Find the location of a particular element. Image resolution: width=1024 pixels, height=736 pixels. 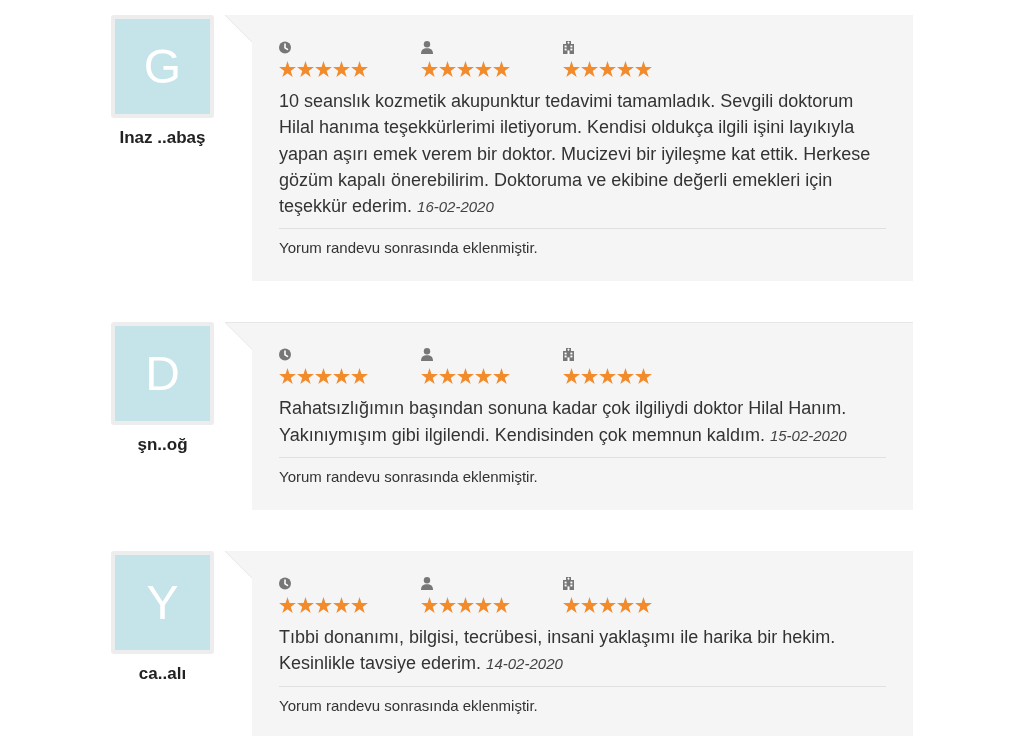

avatar-initial: Y is located at coordinates (162, 603).